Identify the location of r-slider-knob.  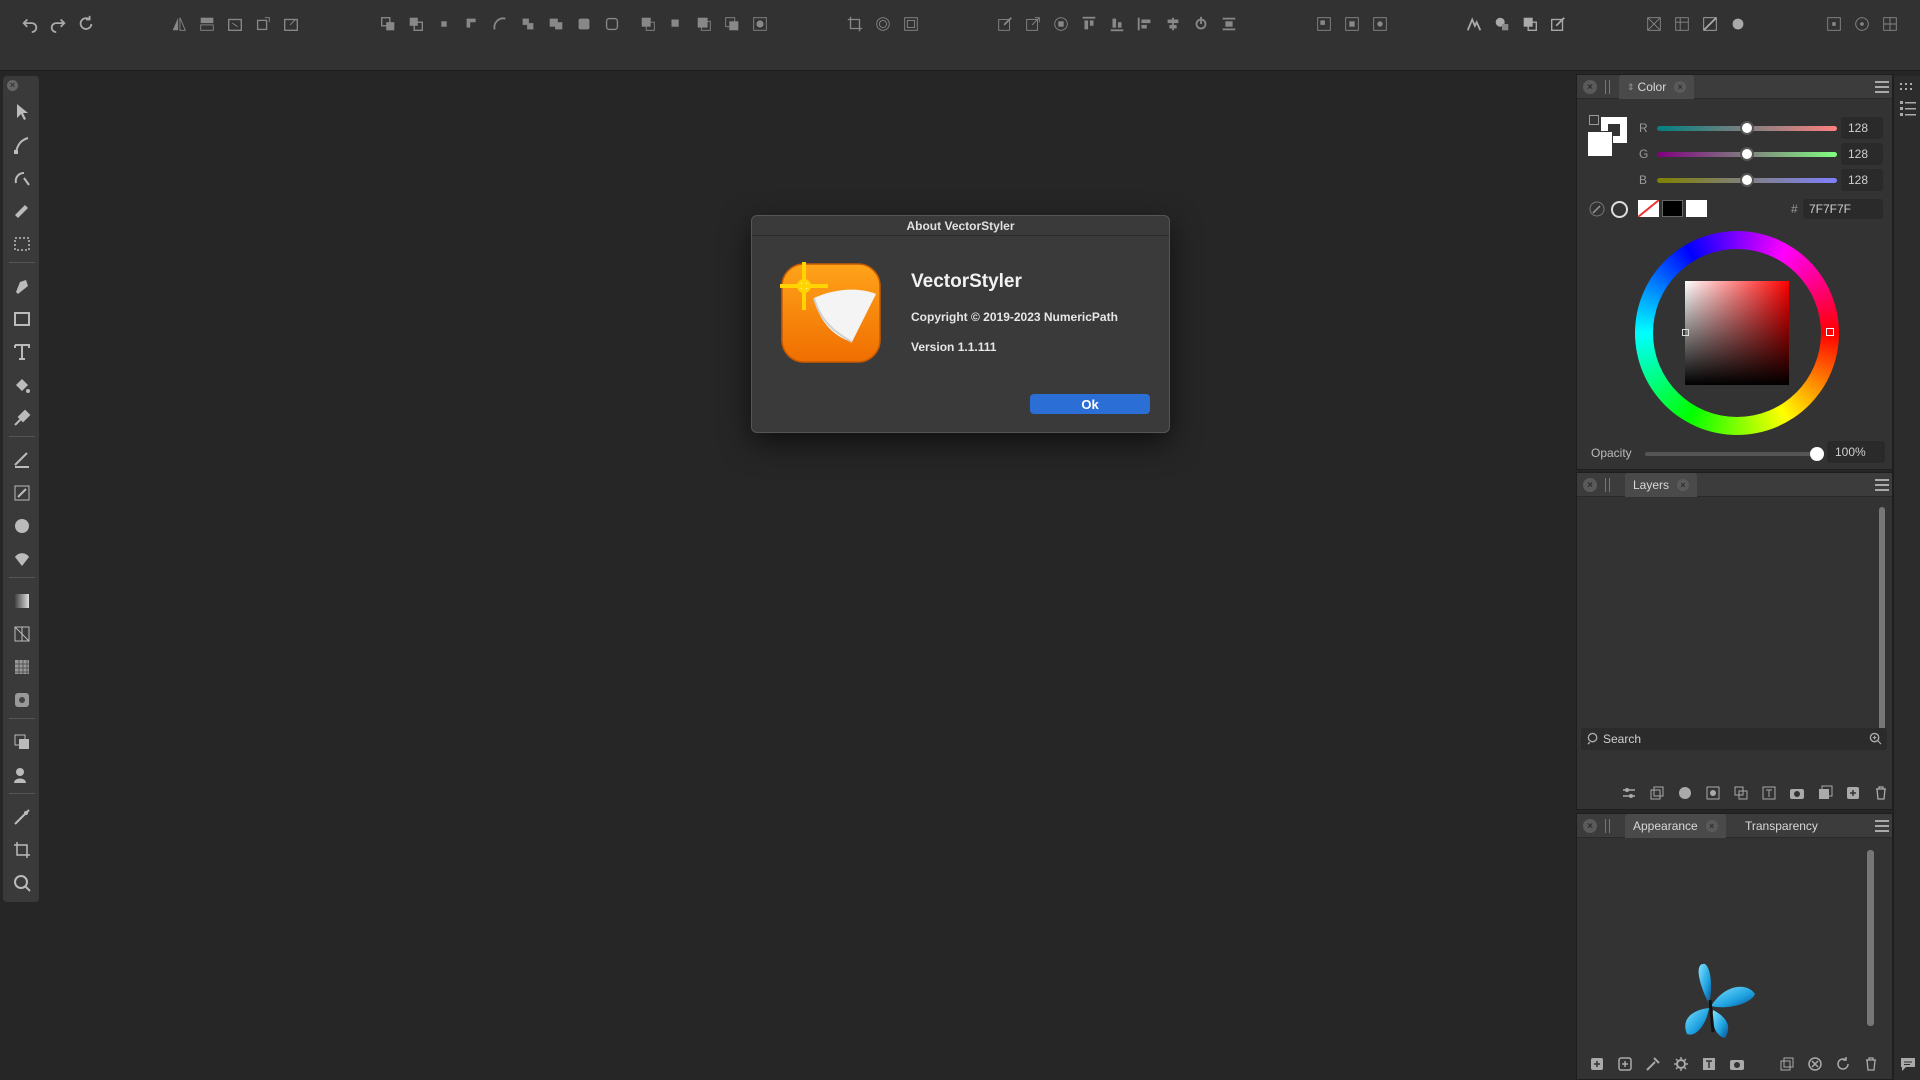
(1747, 128).